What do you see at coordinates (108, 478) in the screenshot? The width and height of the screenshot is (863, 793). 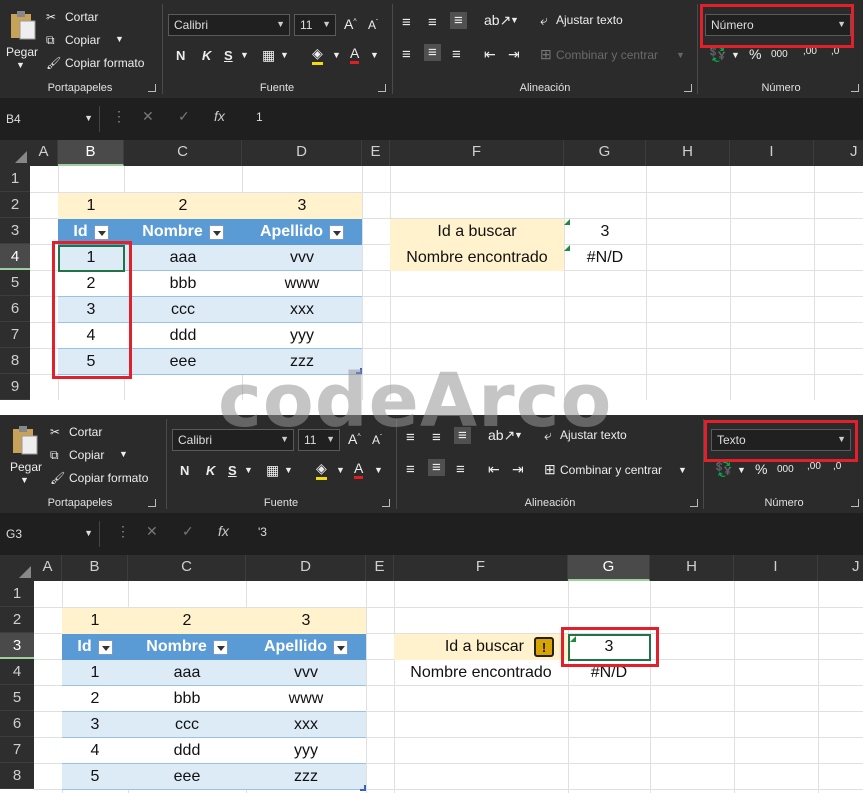 I see `format-painter-button: Copiar formato` at bounding box center [108, 478].